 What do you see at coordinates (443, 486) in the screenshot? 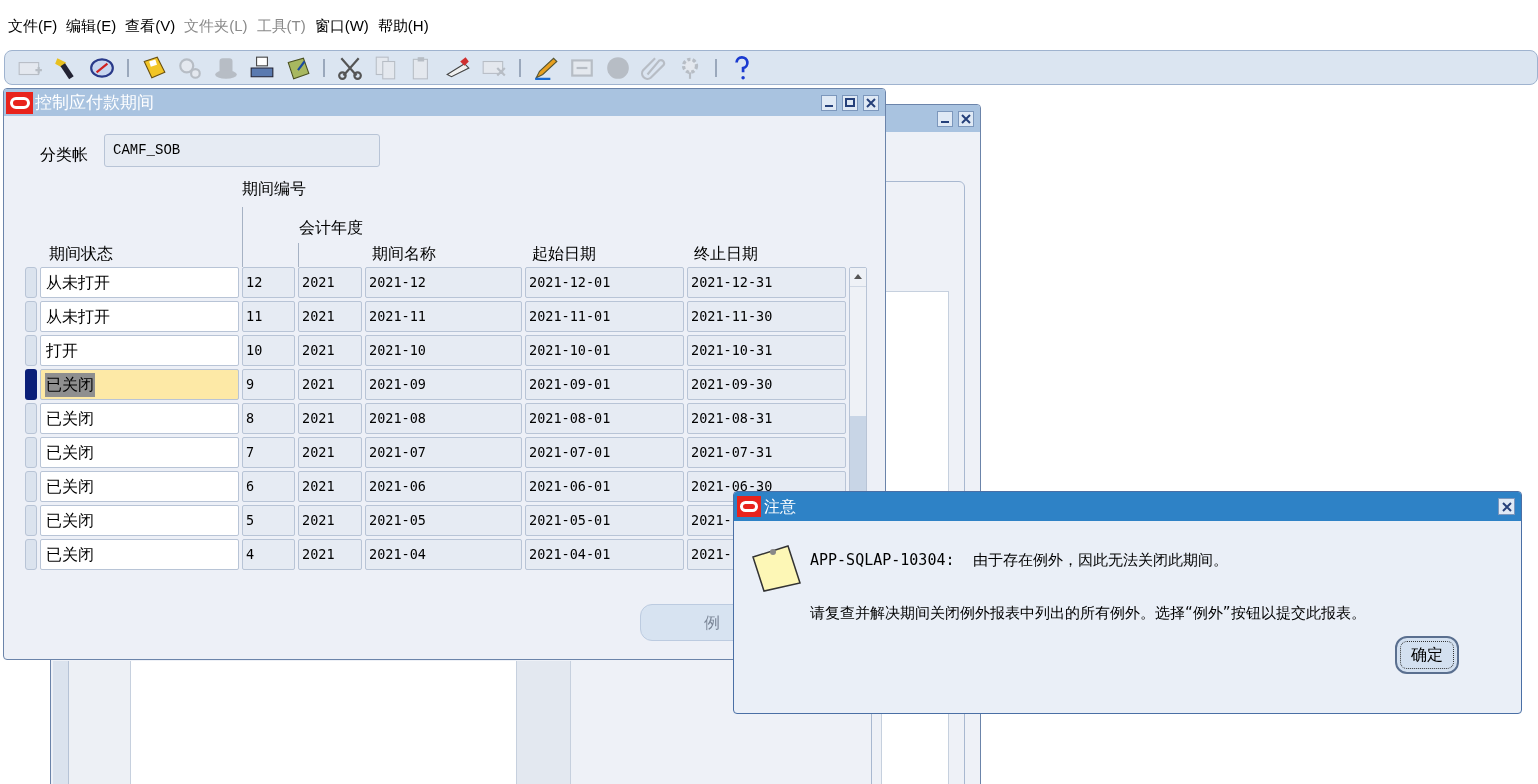
I see `table-cell: 2021-06` at bounding box center [443, 486].